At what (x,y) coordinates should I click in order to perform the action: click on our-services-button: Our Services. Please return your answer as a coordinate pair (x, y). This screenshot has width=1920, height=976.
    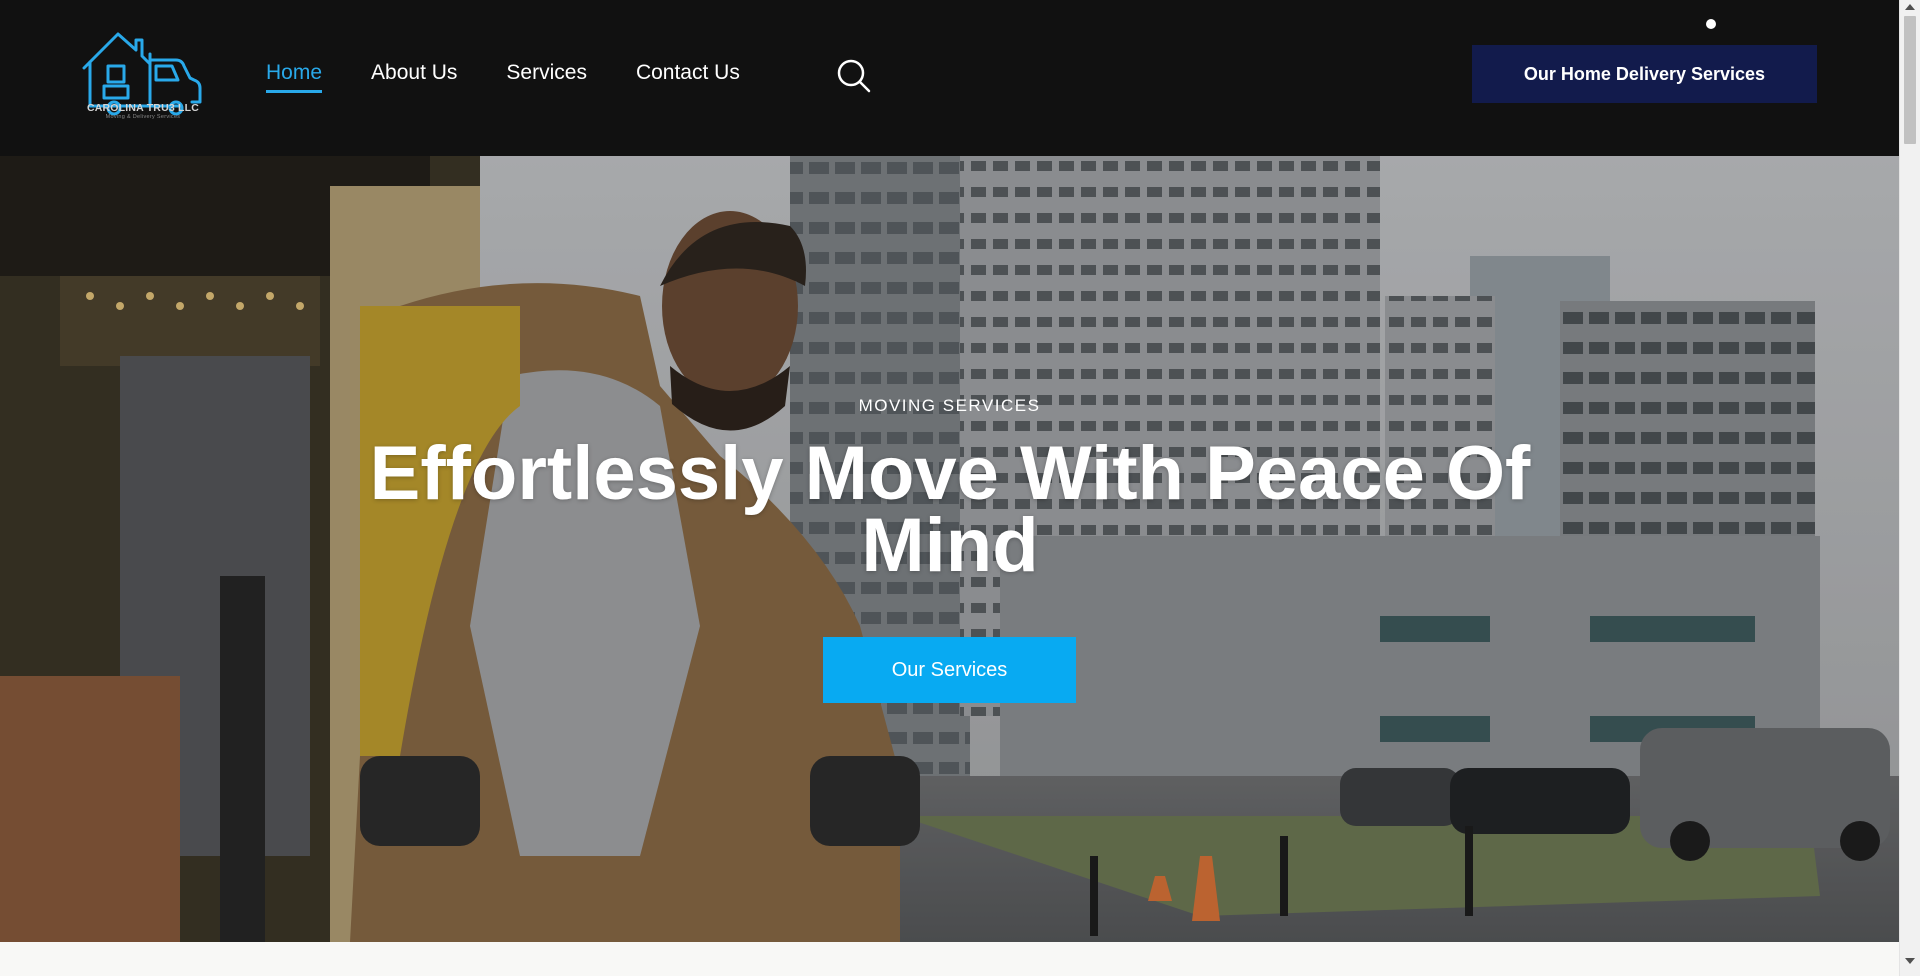
    Looking at the image, I should click on (949, 670).